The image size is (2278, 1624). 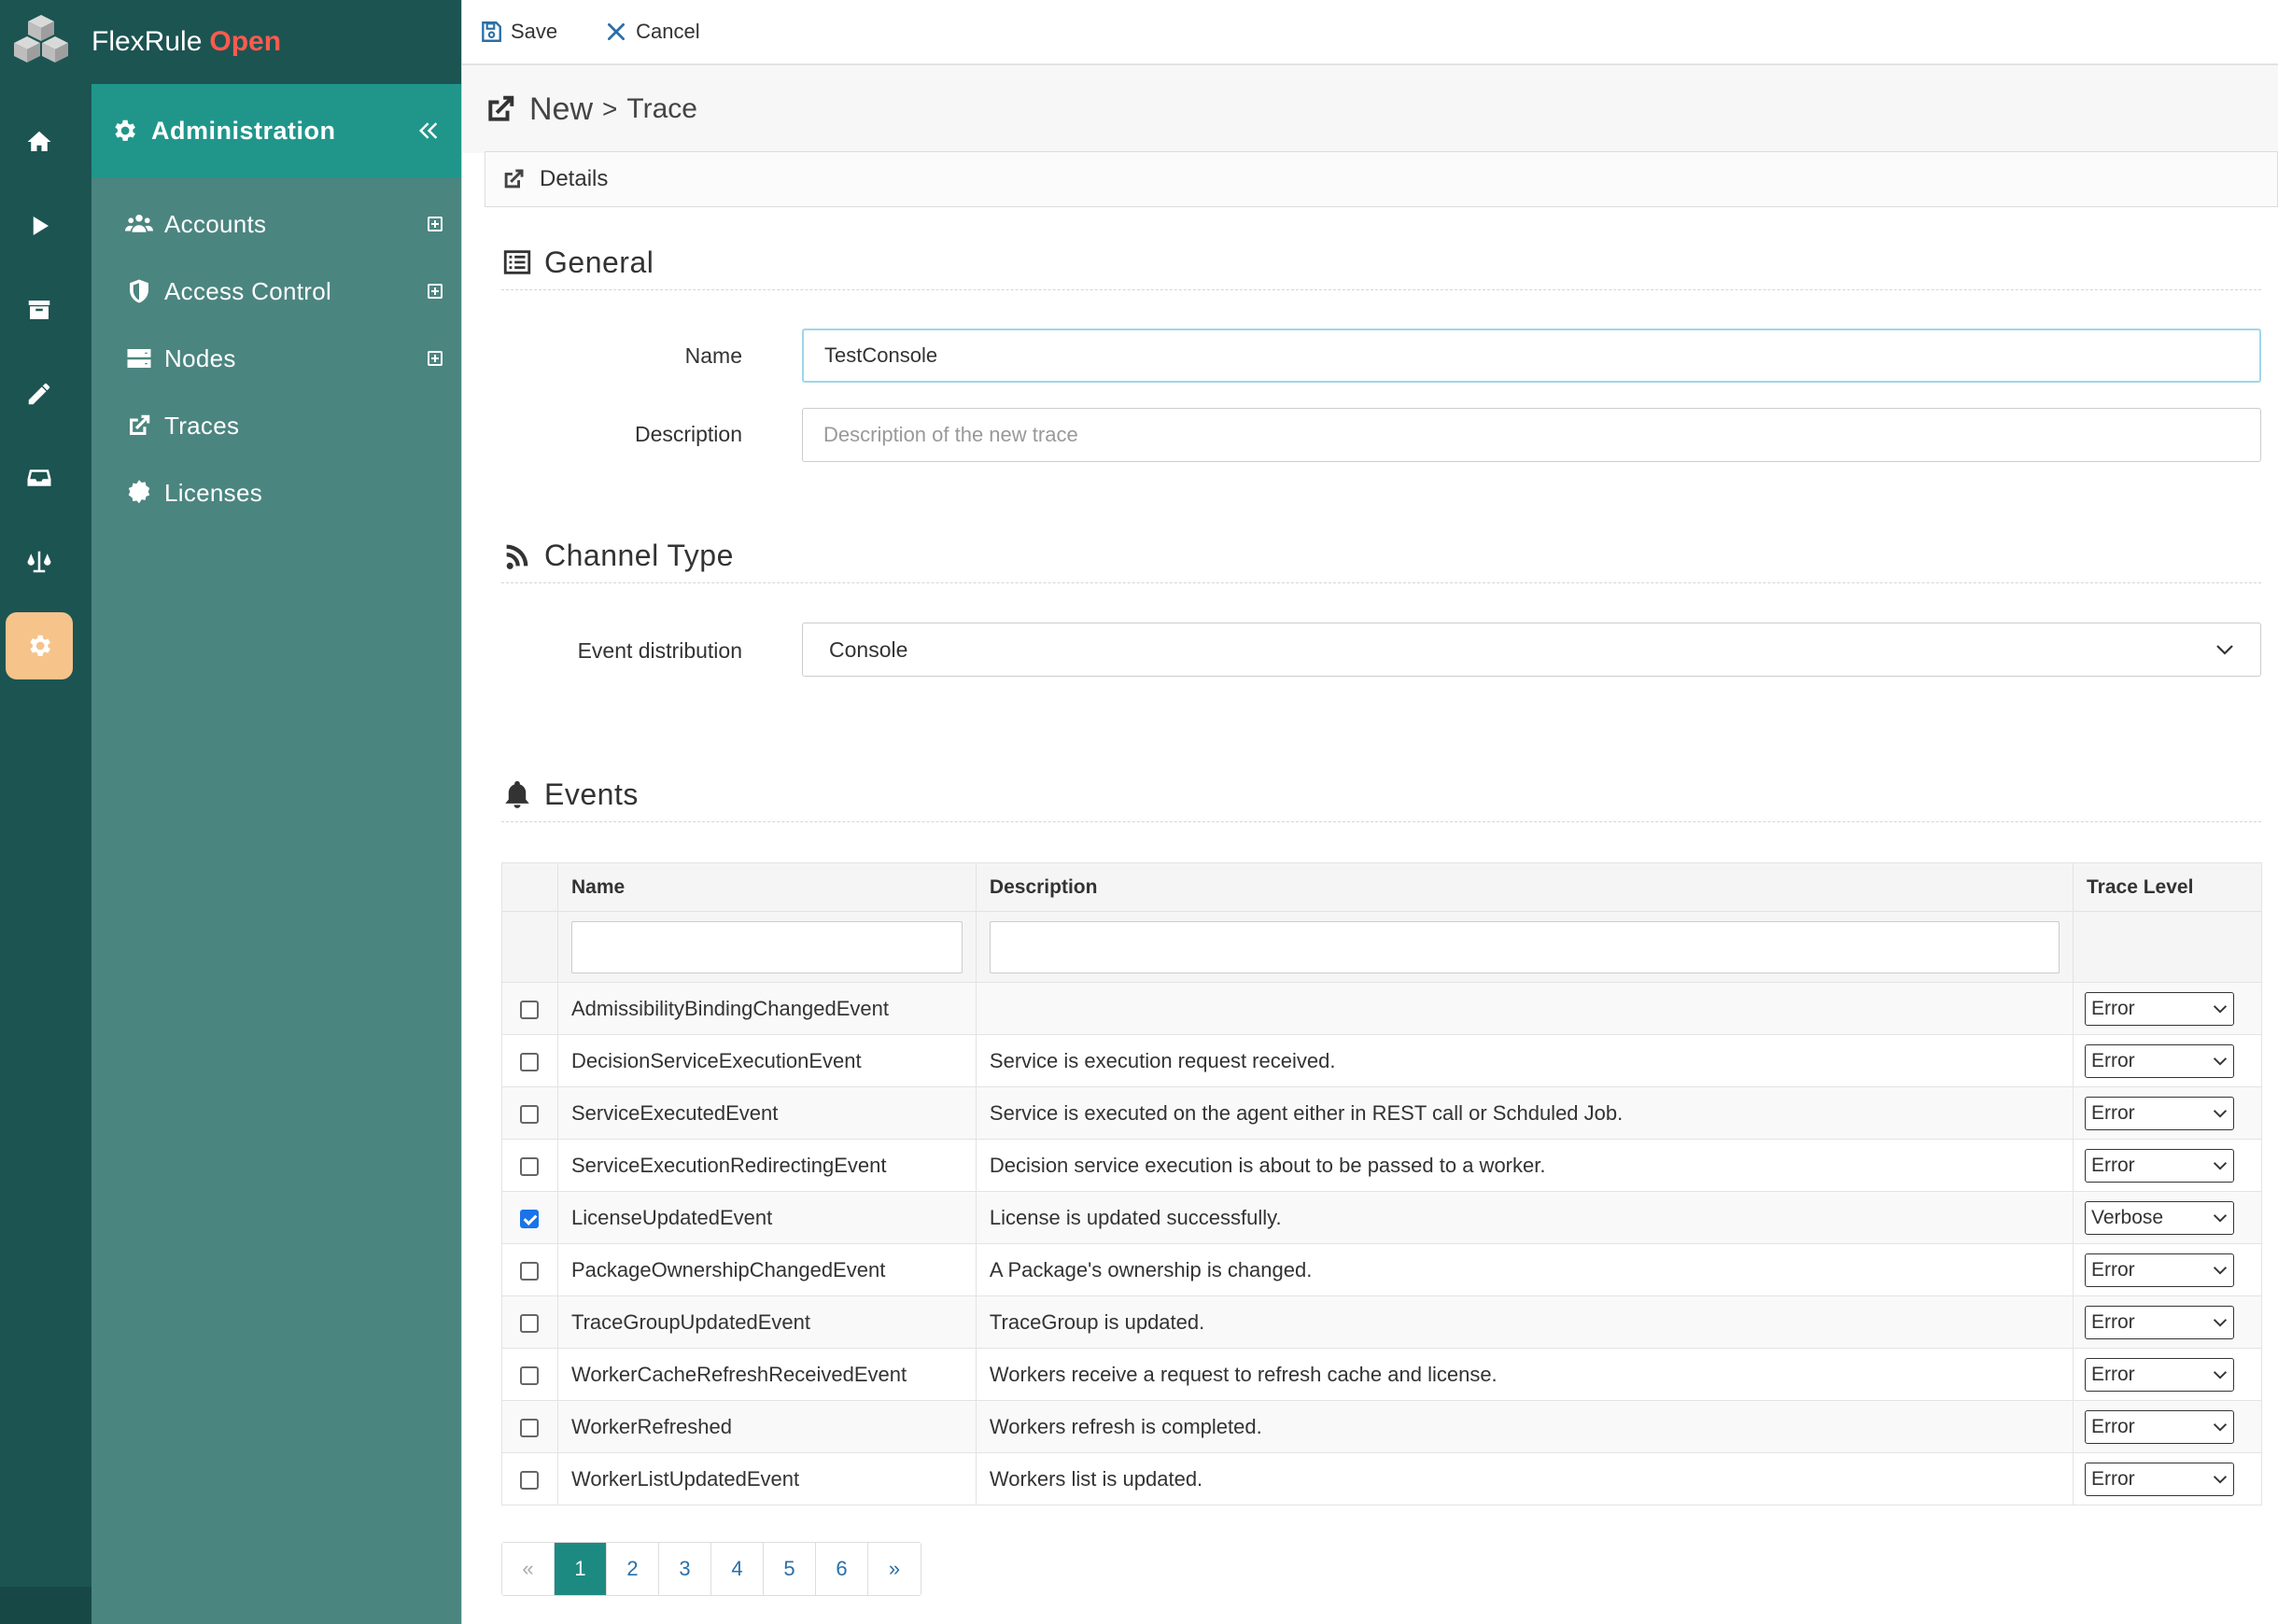 What do you see at coordinates (574, 178) in the screenshot?
I see `tab-details-label: Details` at bounding box center [574, 178].